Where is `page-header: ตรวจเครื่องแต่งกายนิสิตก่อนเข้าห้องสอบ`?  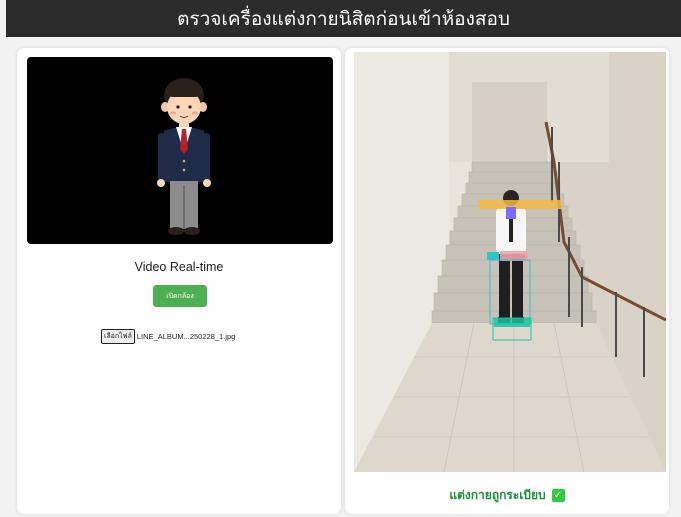 page-header: ตรวจเครื่องแต่งกายนิสิตก่อนเข้าห้องสอบ is located at coordinates (343, 18).